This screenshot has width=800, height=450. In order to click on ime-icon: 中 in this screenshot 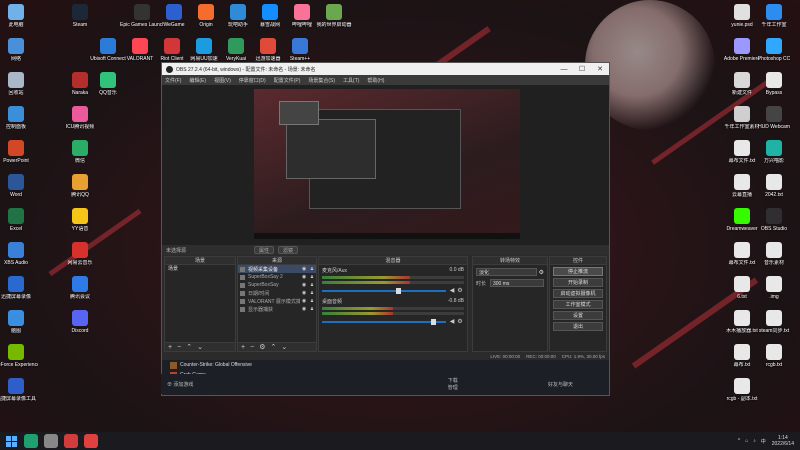, I will do `click(763, 441)`.